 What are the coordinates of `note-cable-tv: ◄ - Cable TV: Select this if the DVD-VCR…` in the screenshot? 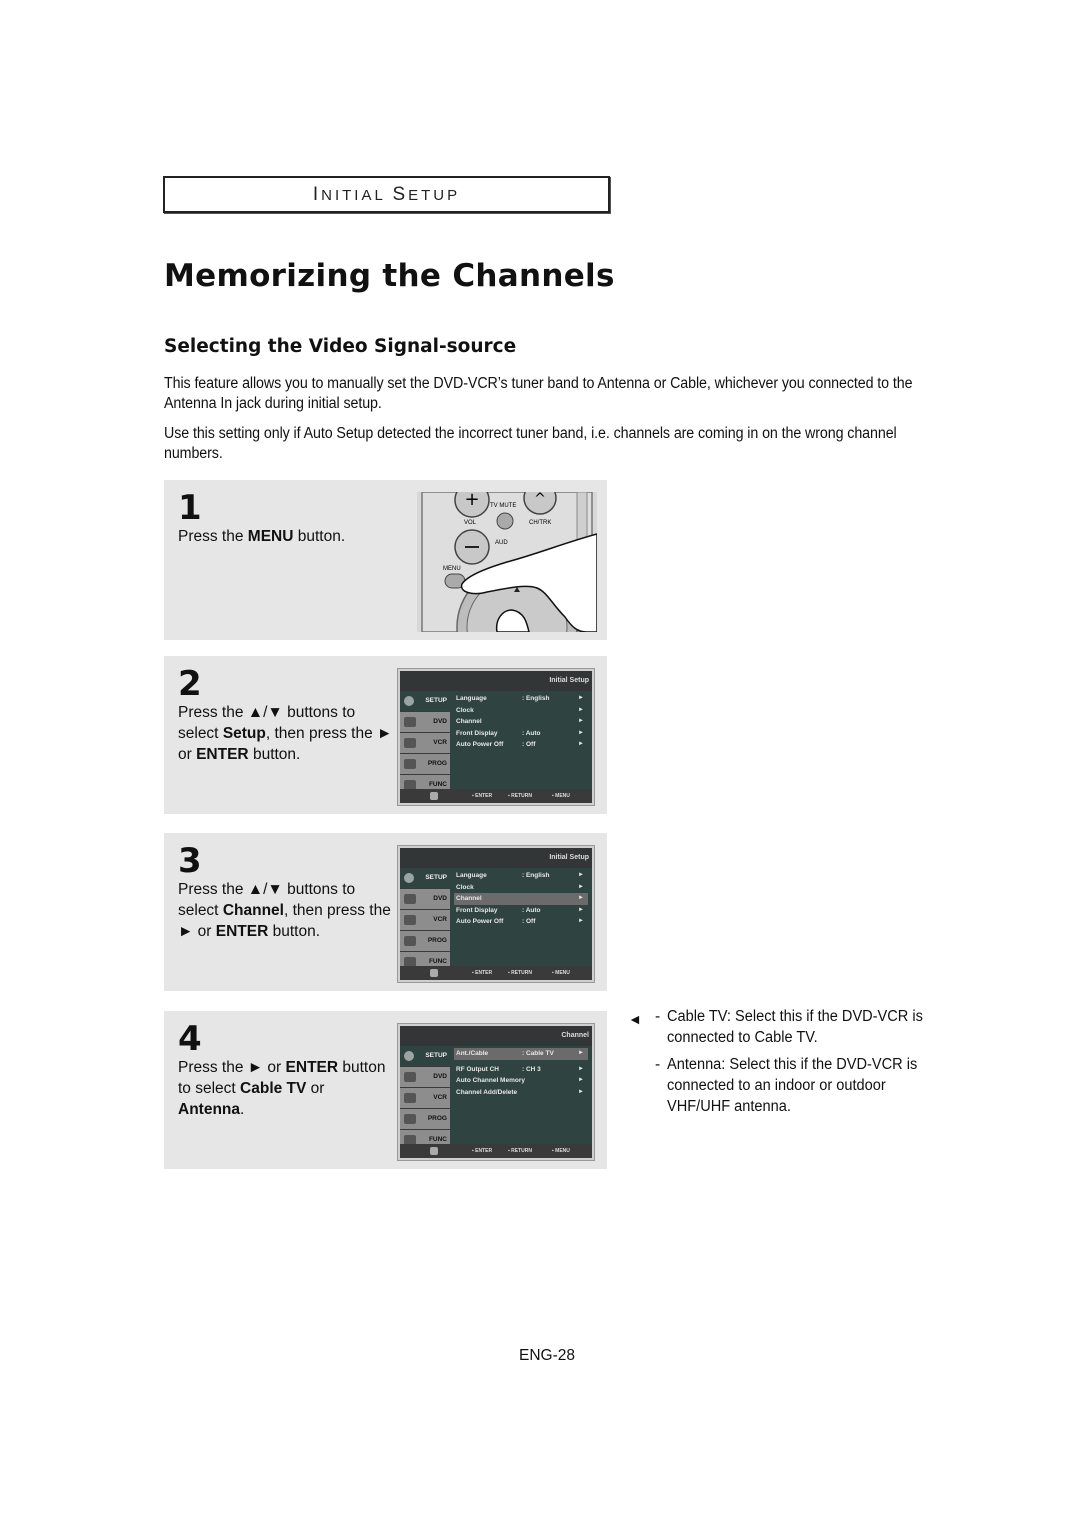 It's located at (783, 1027).